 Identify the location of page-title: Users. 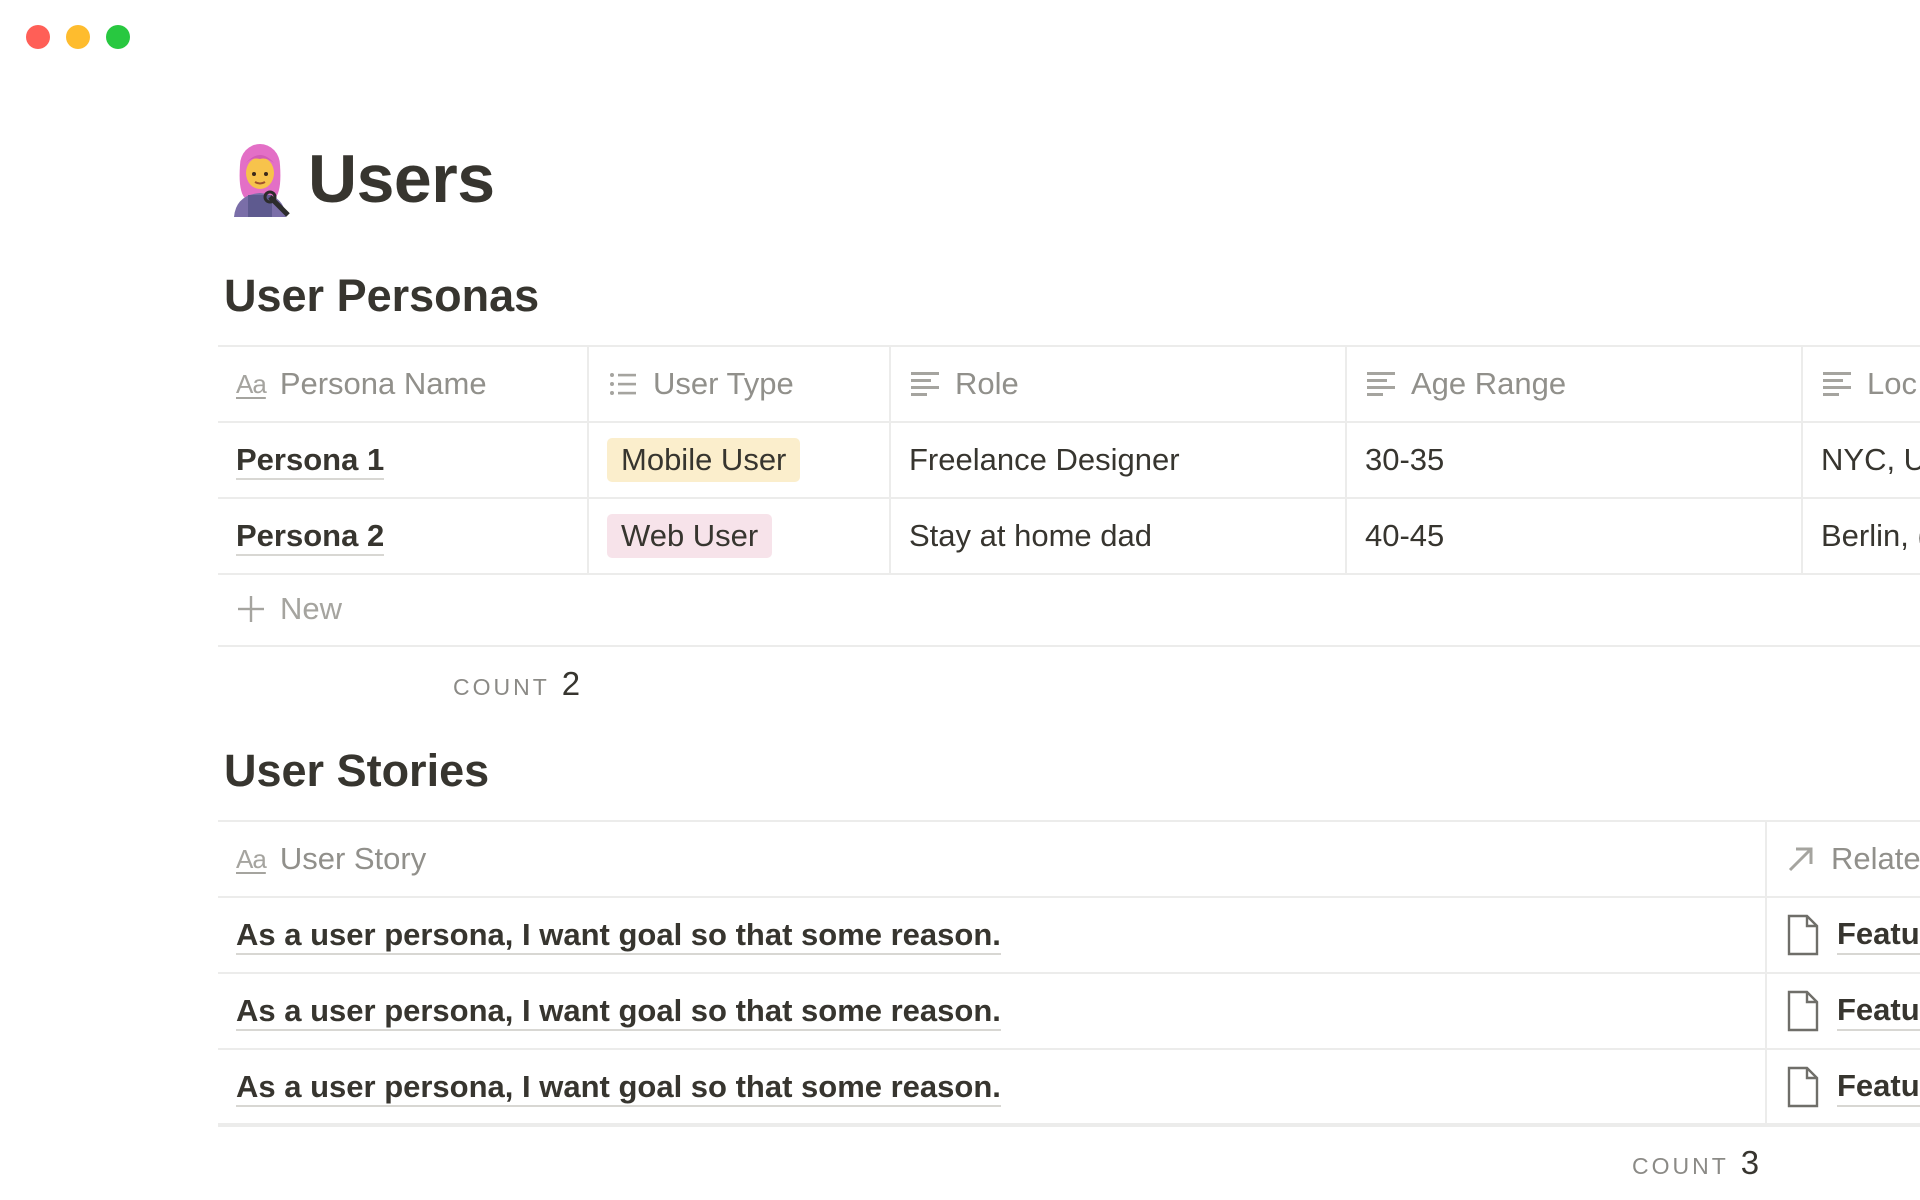
(401, 179).